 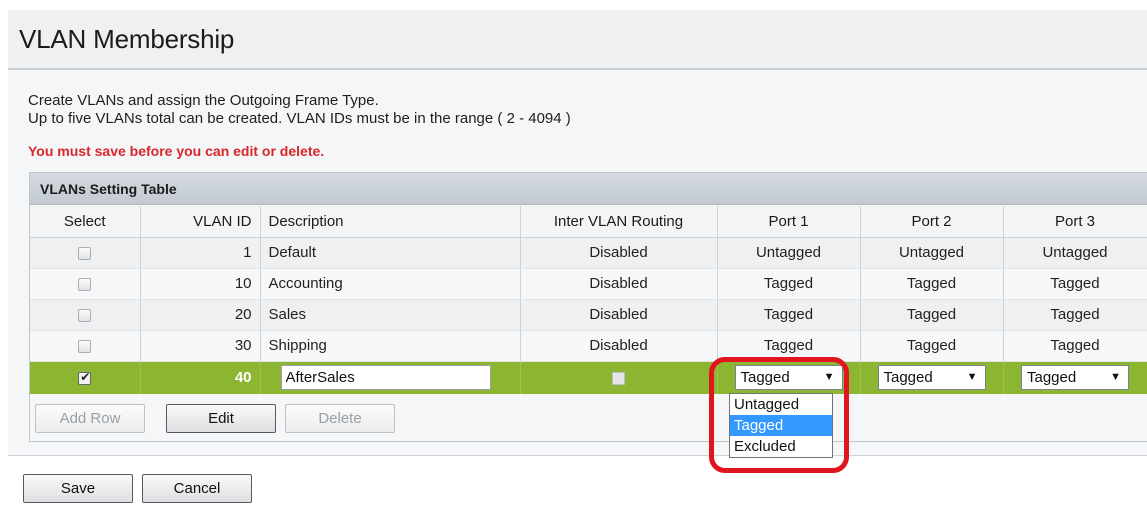 What do you see at coordinates (588, 189) in the screenshot?
I see `table-caption: VLANs Setting Table` at bounding box center [588, 189].